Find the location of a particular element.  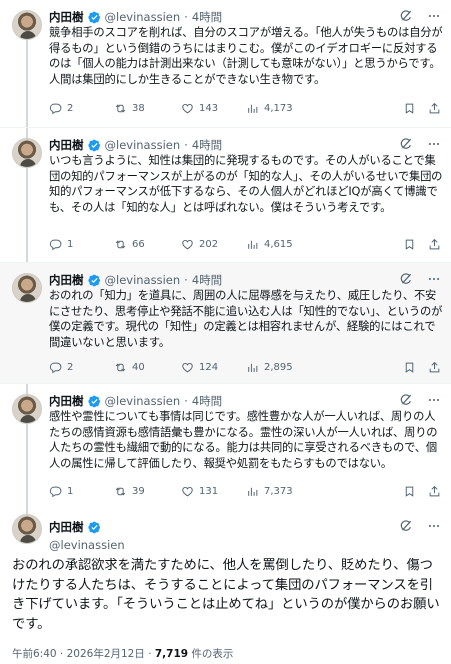

like-count: 131 is located at coordinates (209, 491).